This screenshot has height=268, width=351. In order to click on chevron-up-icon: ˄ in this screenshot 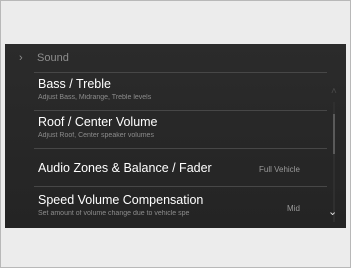, I will do `click(334, 91)`.